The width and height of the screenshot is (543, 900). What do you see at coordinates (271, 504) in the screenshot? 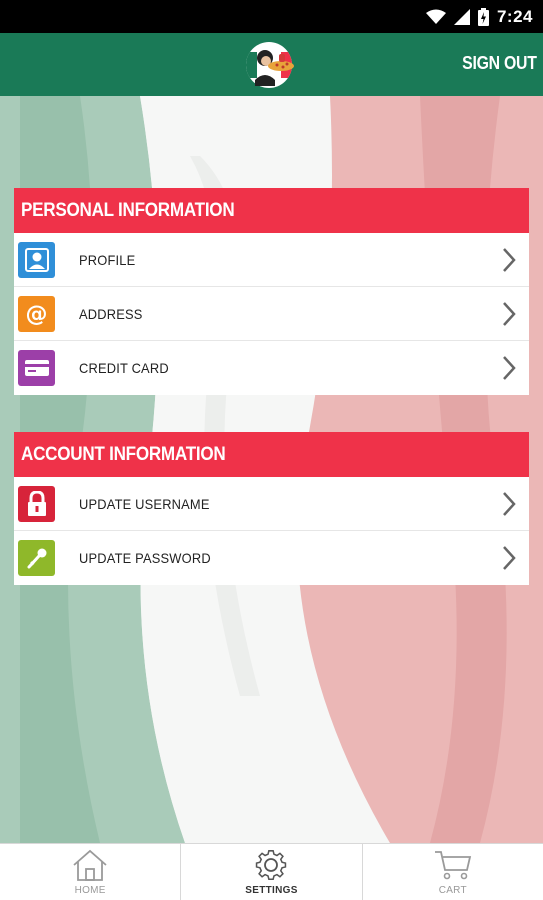
I see `update-username-row: UPDATE USERNAME` at bounding box center [271, 504].